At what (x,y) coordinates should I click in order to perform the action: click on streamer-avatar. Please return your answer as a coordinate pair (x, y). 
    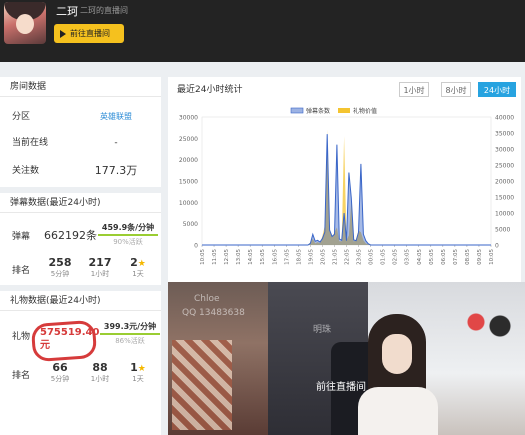
    Looking at the image, I should click on (25, 23).